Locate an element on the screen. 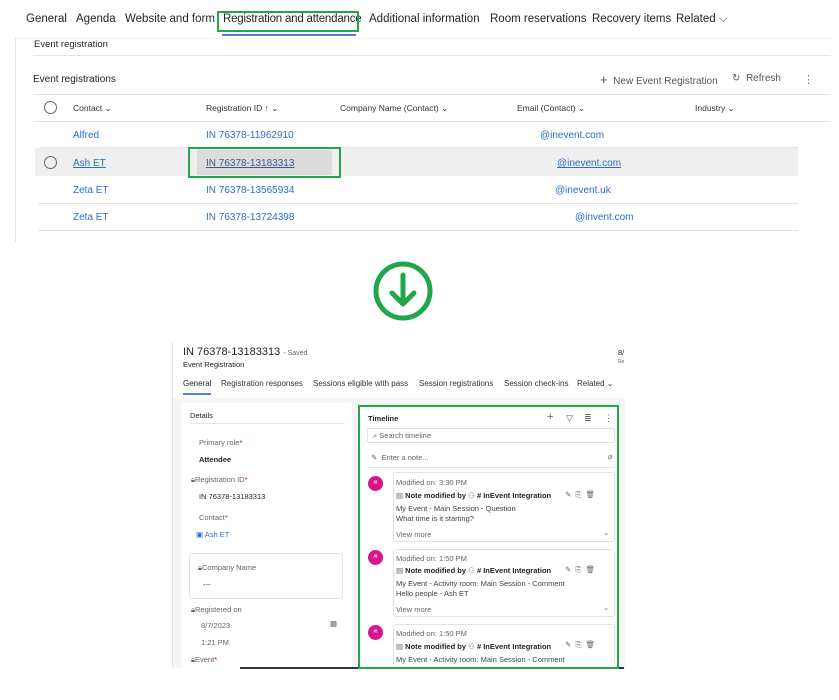  row-id: IN 76378-11962910 is located at coordinates (250, 135).